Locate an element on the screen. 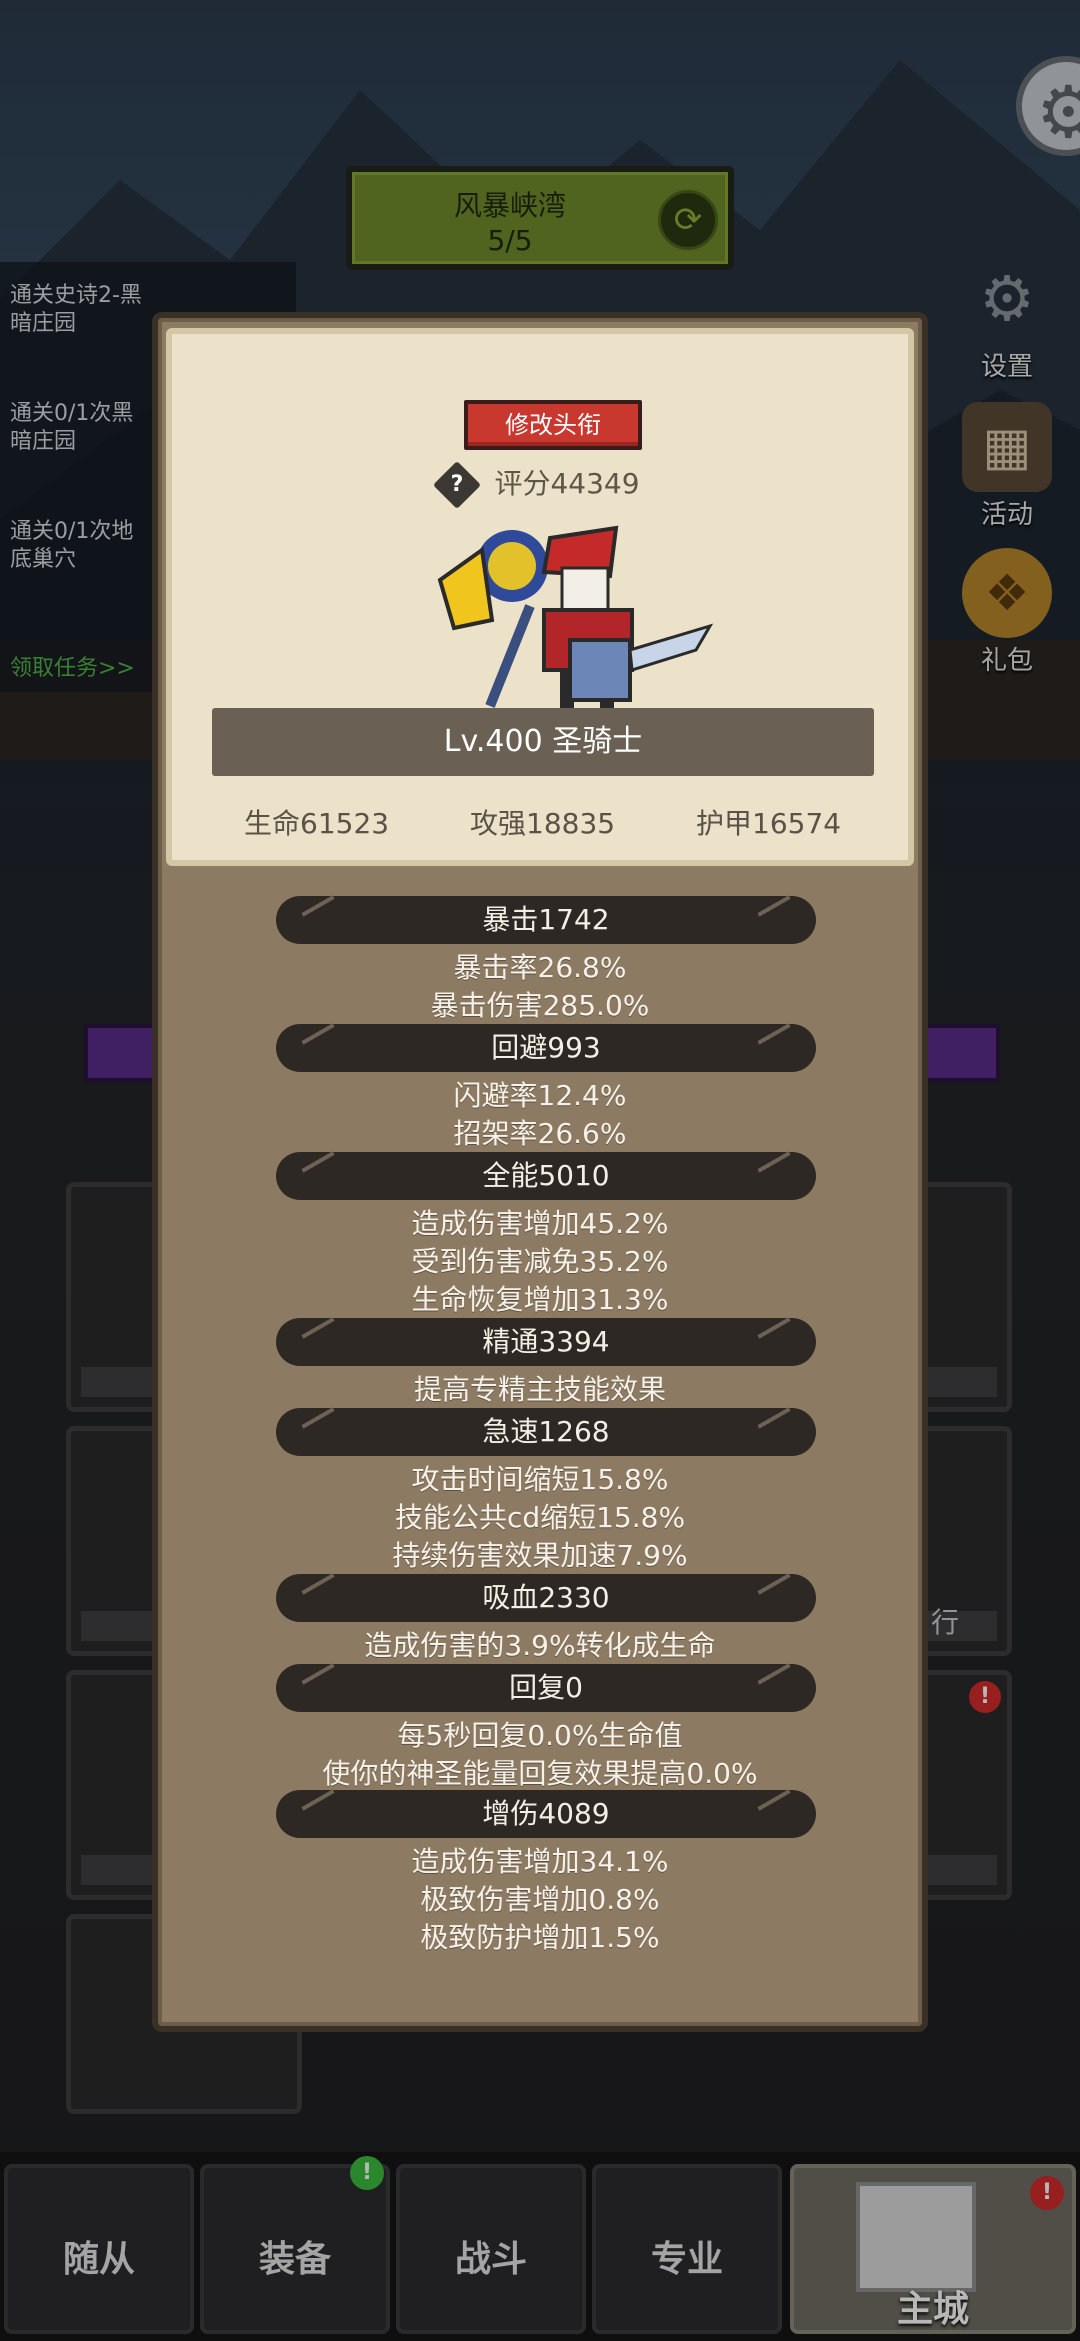  stat-health: 生命61523 is located at coordinates (317, 823).